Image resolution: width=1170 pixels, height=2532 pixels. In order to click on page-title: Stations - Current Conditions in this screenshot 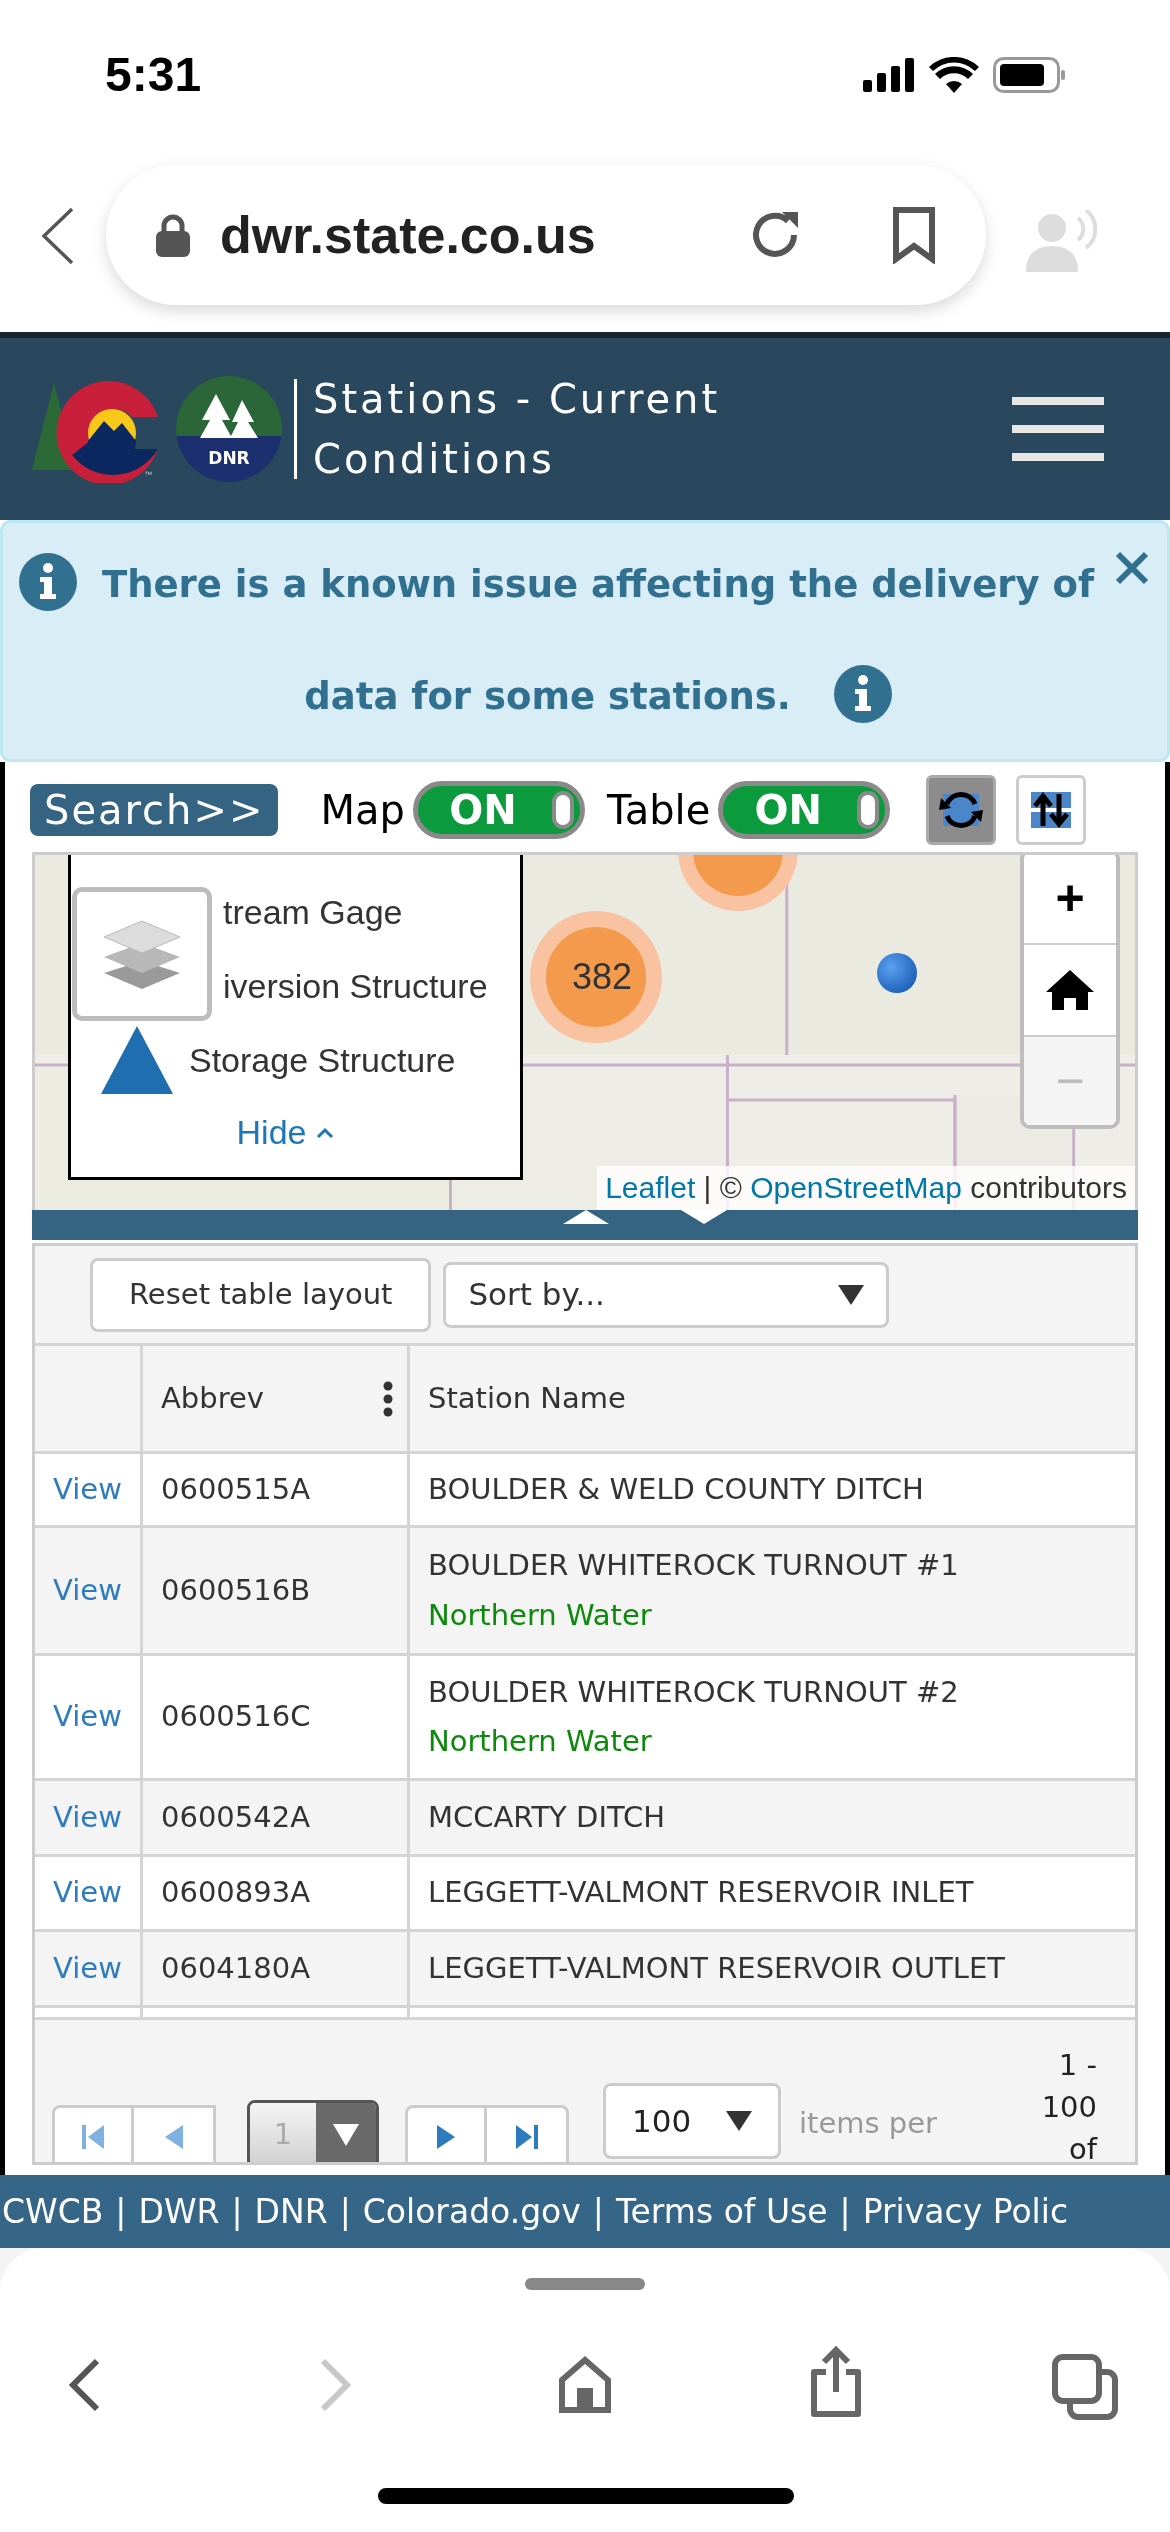, I will do `click(517, 429)`.